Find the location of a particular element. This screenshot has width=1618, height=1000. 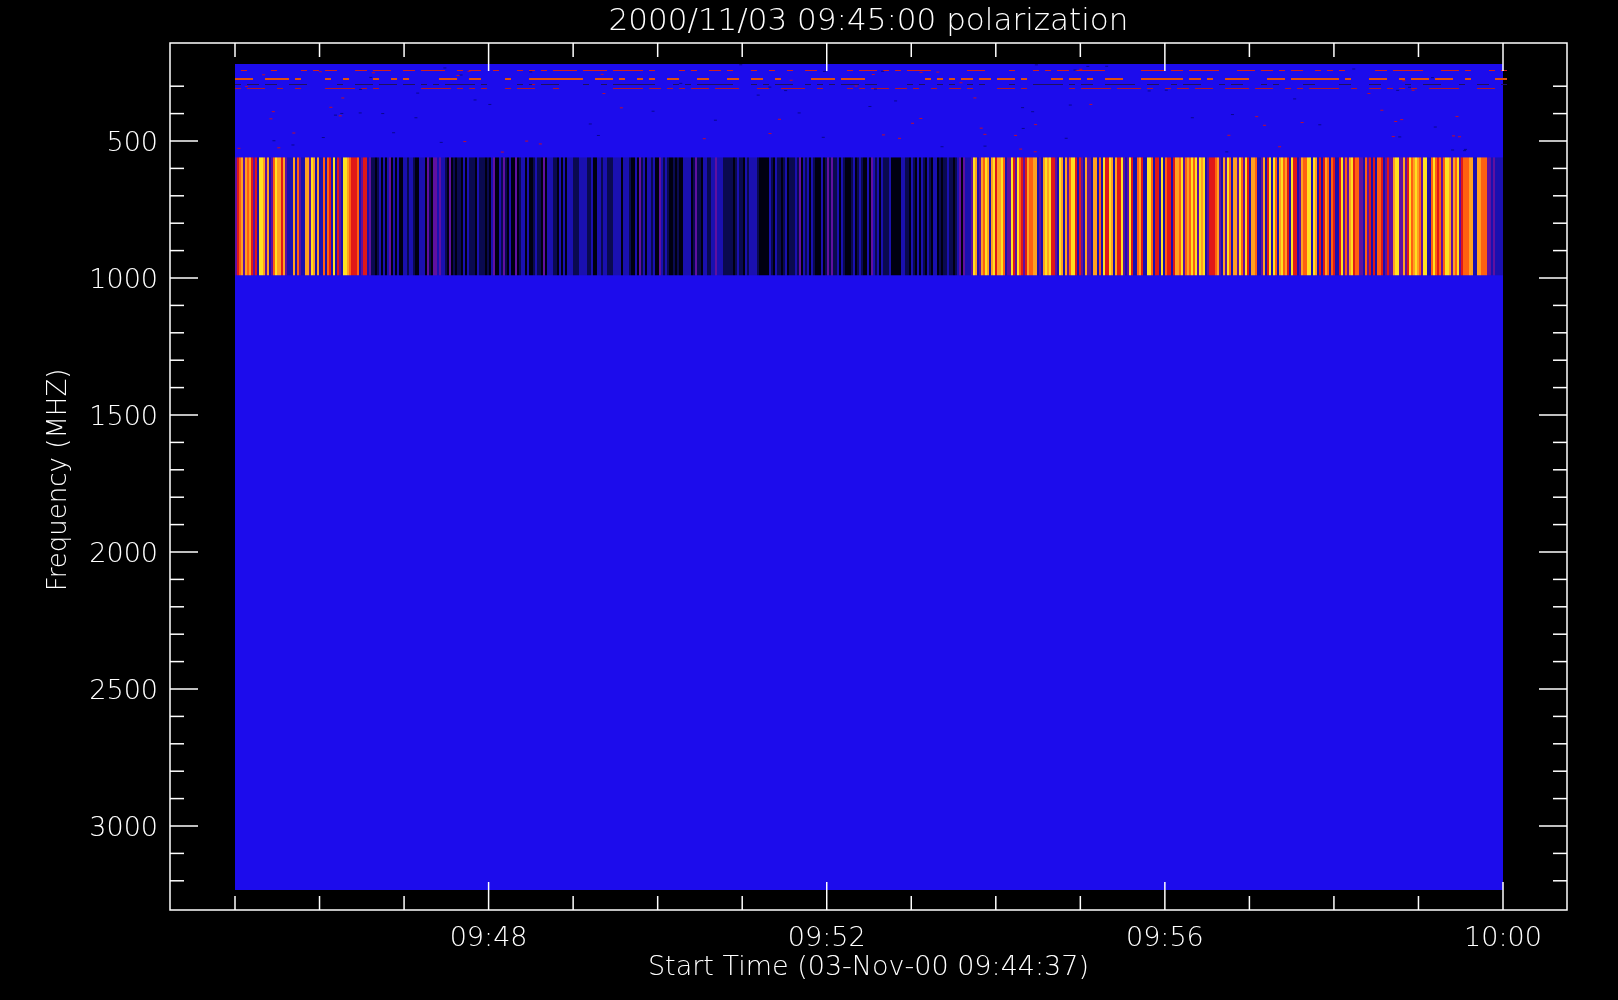

axis-label: Frequency (MHZ) is located at coordinates (57, 480).